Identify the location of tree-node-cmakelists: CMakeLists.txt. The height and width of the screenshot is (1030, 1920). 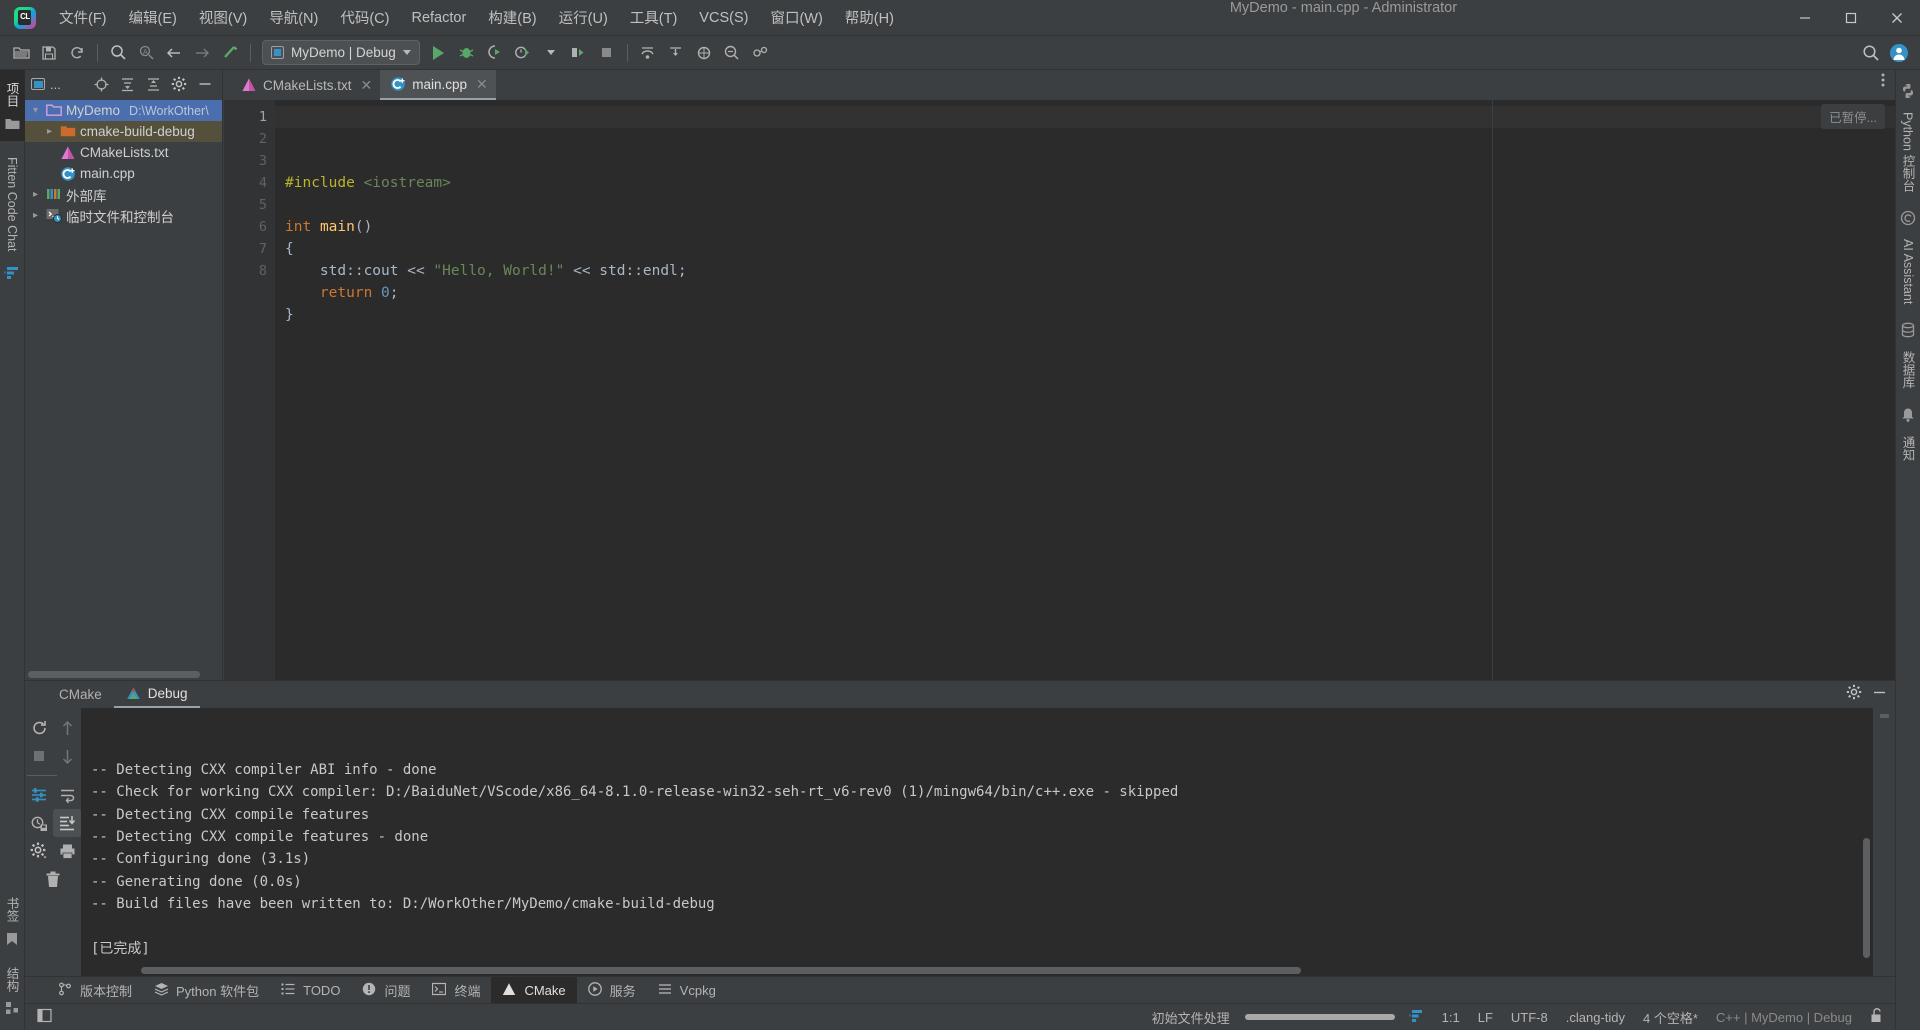
(123, 152).